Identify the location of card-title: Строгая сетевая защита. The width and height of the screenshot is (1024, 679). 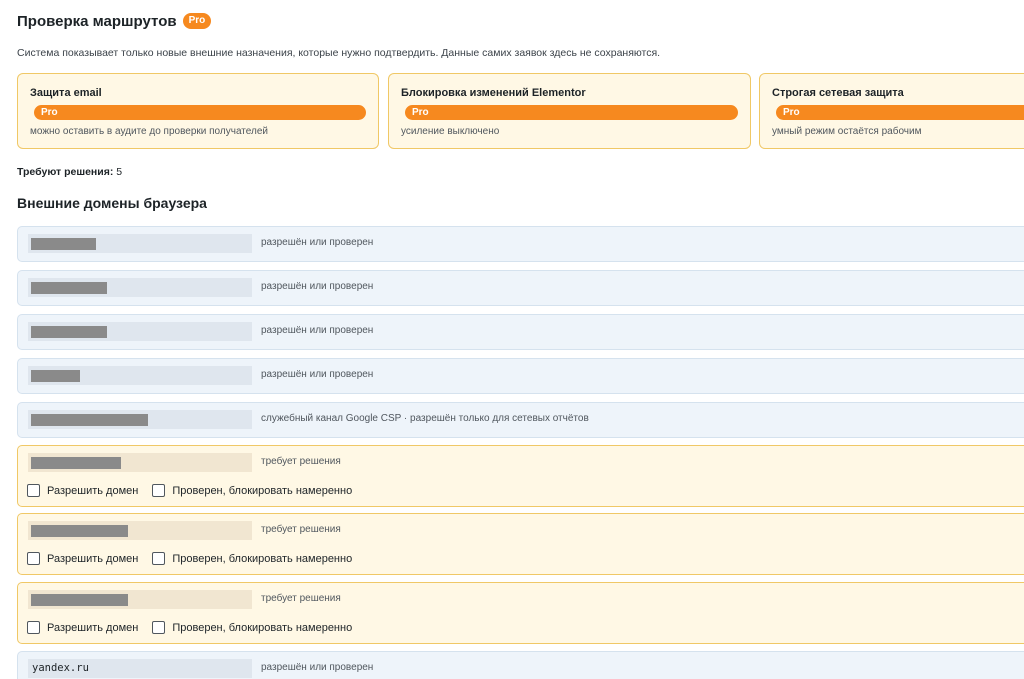
(838, 93).